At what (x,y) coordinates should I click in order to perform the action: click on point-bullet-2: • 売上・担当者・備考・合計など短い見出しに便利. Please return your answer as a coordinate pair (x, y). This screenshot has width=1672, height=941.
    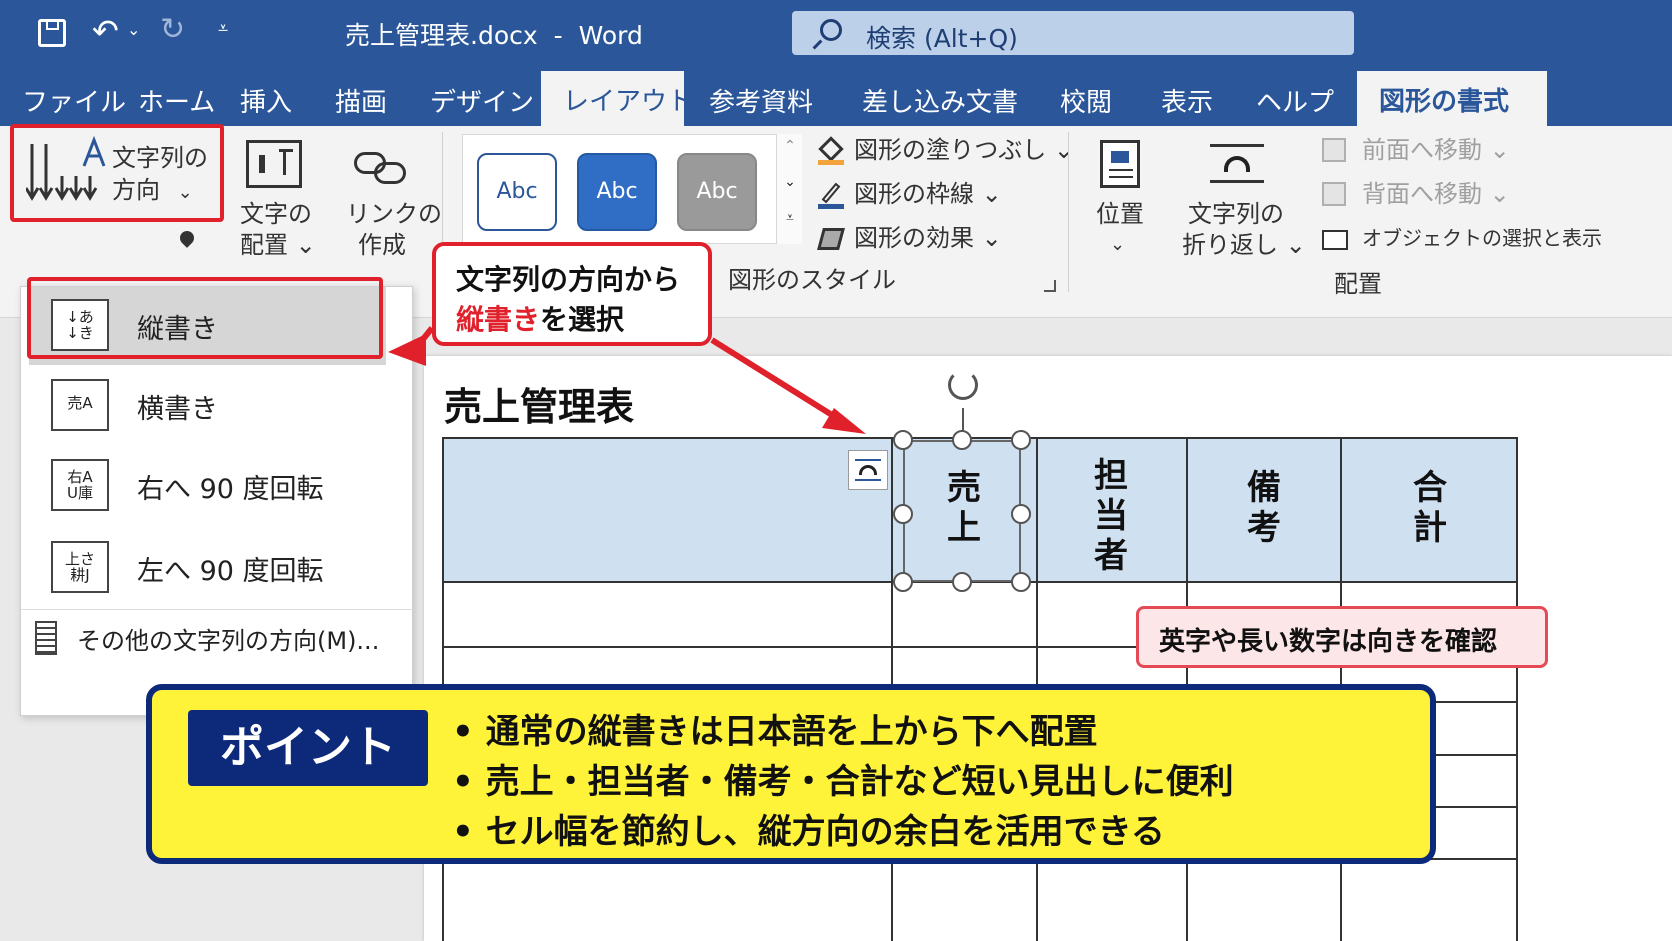
    Looking at the image, I should click on (843, 782).